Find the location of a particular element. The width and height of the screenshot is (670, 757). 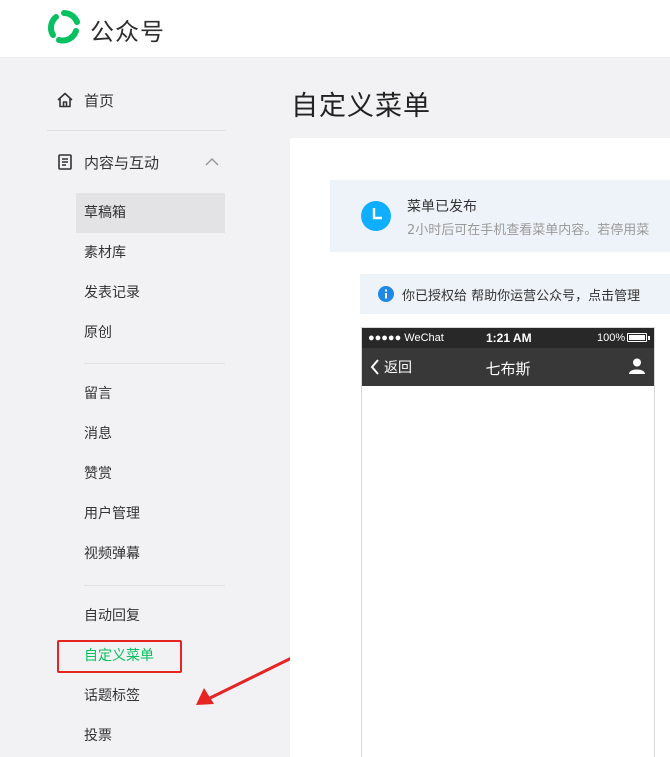

sidebar-item-comments: 留言 is located at coordinates (150, 394).